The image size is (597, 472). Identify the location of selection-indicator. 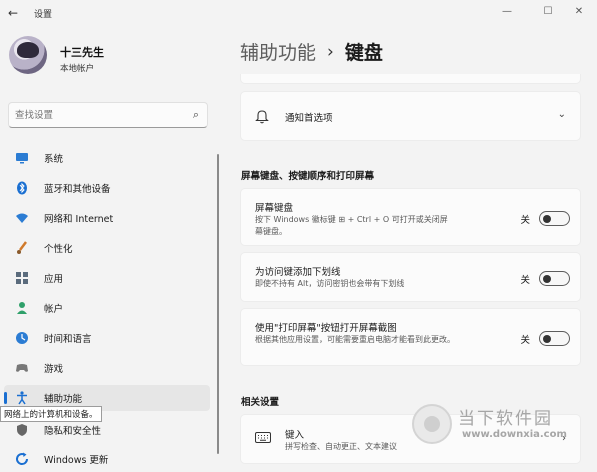
(5, 398).